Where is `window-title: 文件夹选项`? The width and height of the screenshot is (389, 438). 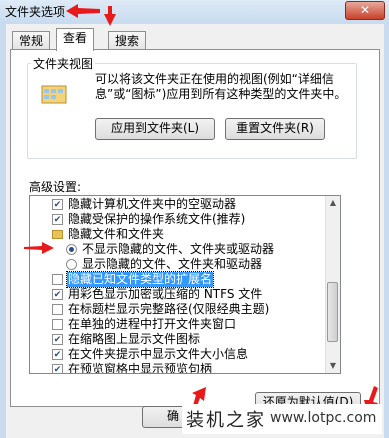
window-title: 文件夹选项 is located at coordinates (35, 12).